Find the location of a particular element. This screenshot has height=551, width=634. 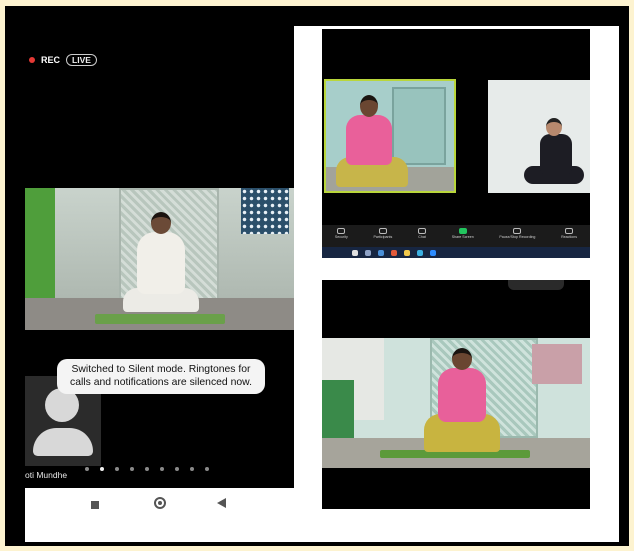

reactions-icon is located at coordinates (569, 231).